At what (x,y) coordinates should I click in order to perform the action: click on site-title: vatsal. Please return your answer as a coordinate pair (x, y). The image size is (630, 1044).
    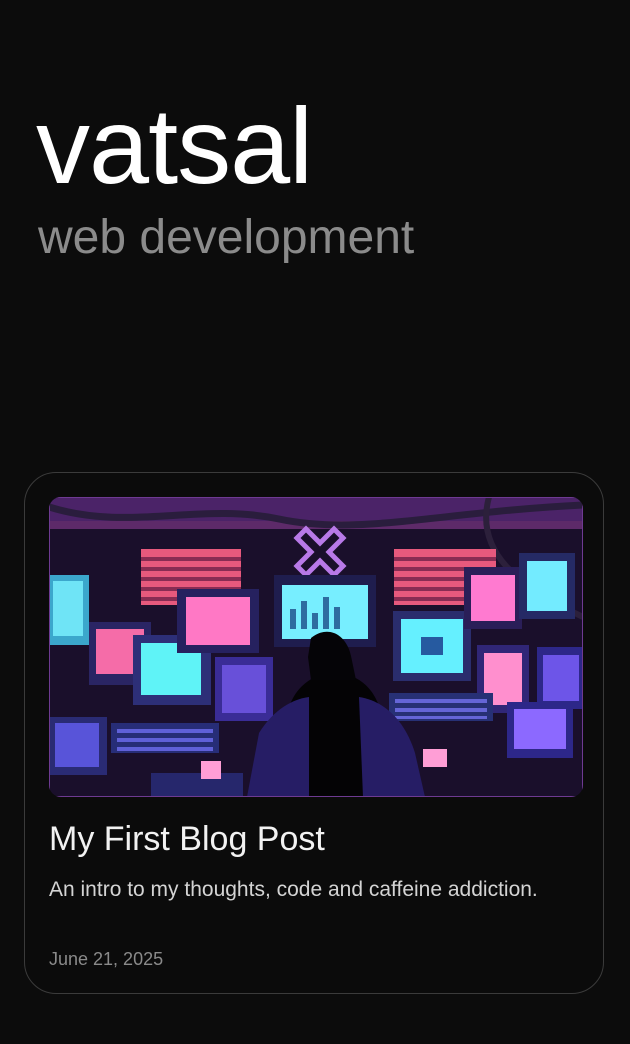
    Looking at the image, I should click on (174, 145).